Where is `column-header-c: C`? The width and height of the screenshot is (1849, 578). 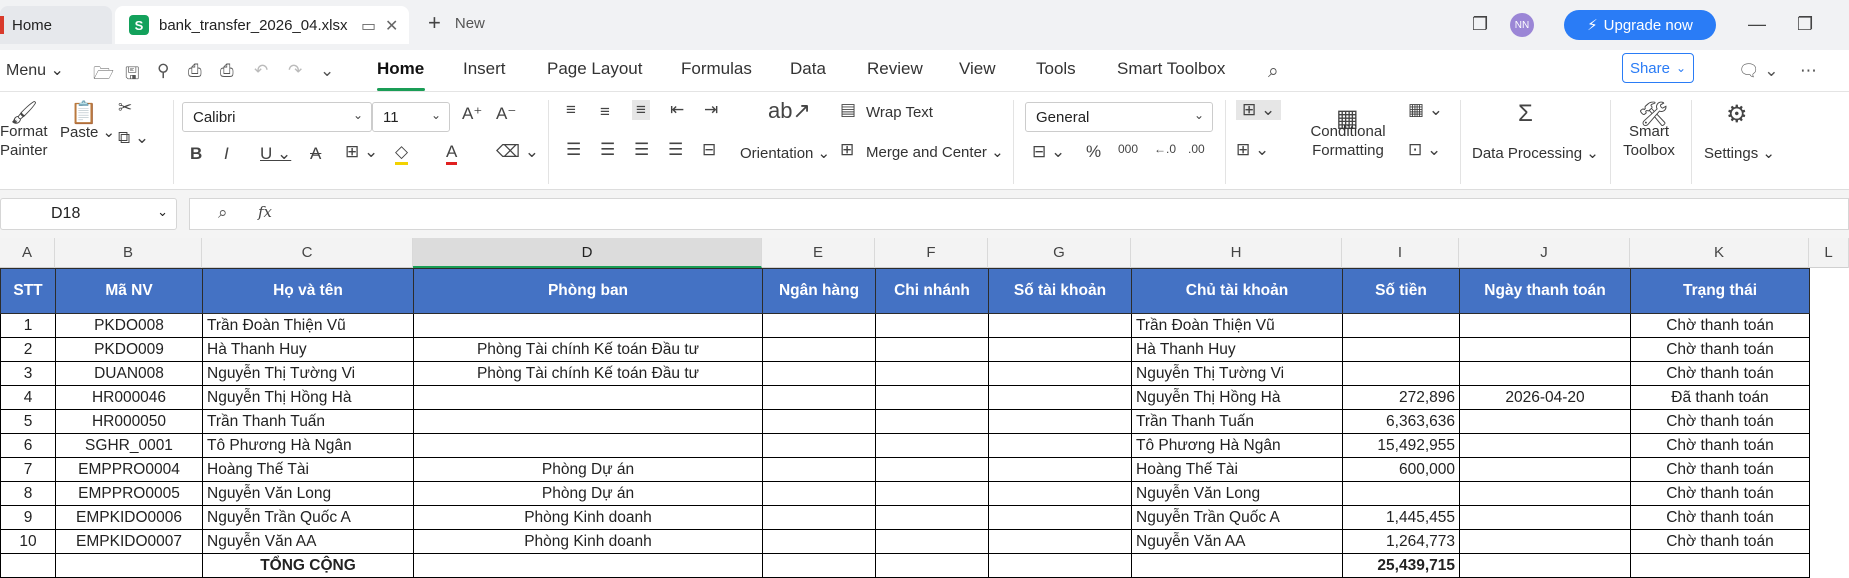
column-header-c: C is located at coordinates (307, 253).